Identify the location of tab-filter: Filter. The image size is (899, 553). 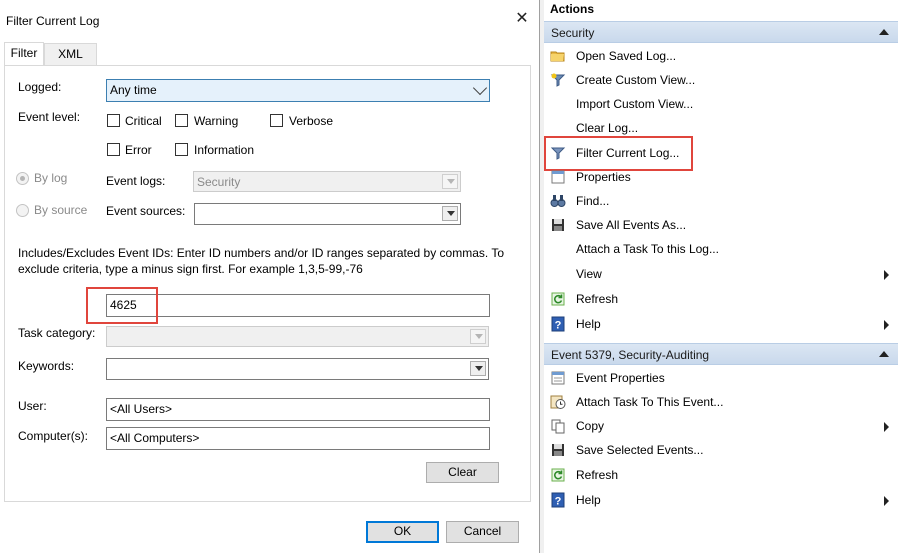
(24, 54).